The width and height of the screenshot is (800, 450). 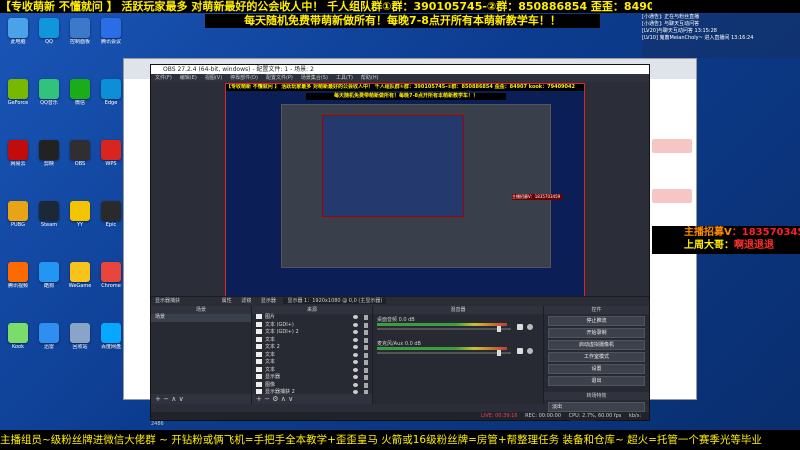 I want to click on desktop-icon-label: 回收站, so click(x=80, y=347).